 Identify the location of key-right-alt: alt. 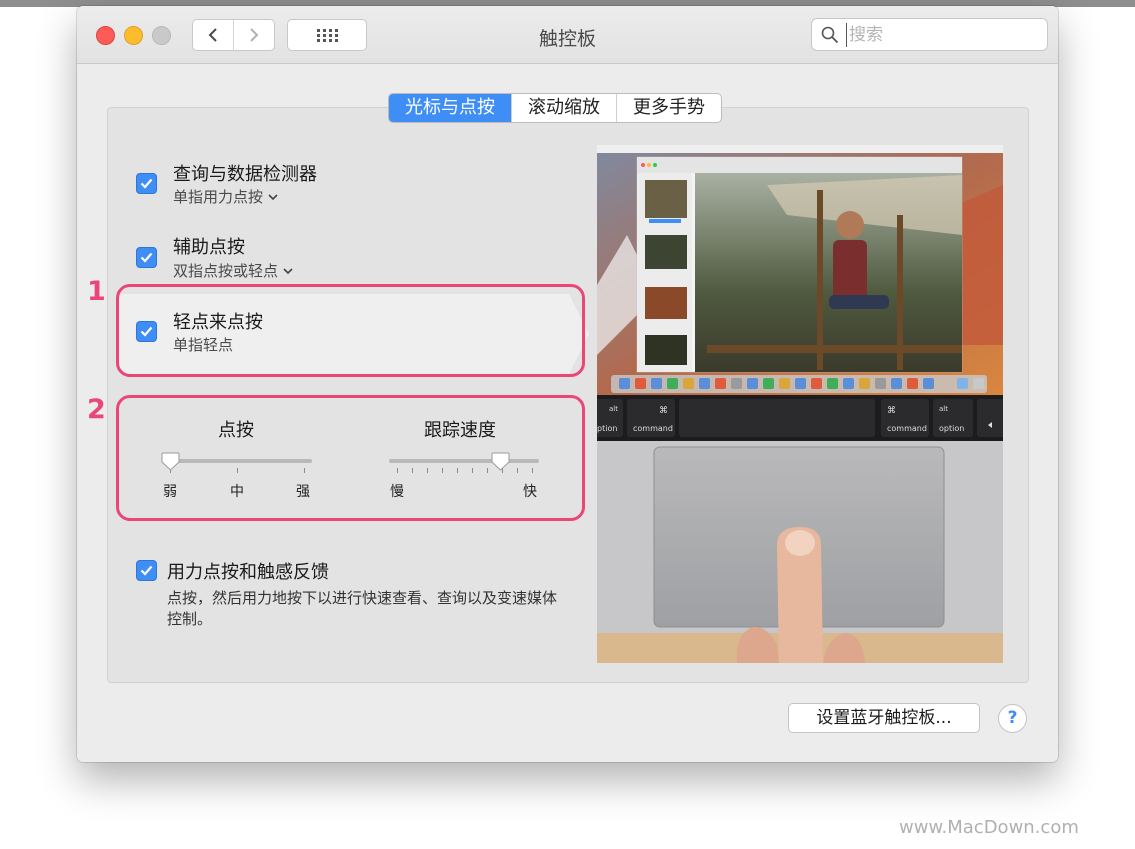
(943, 409).